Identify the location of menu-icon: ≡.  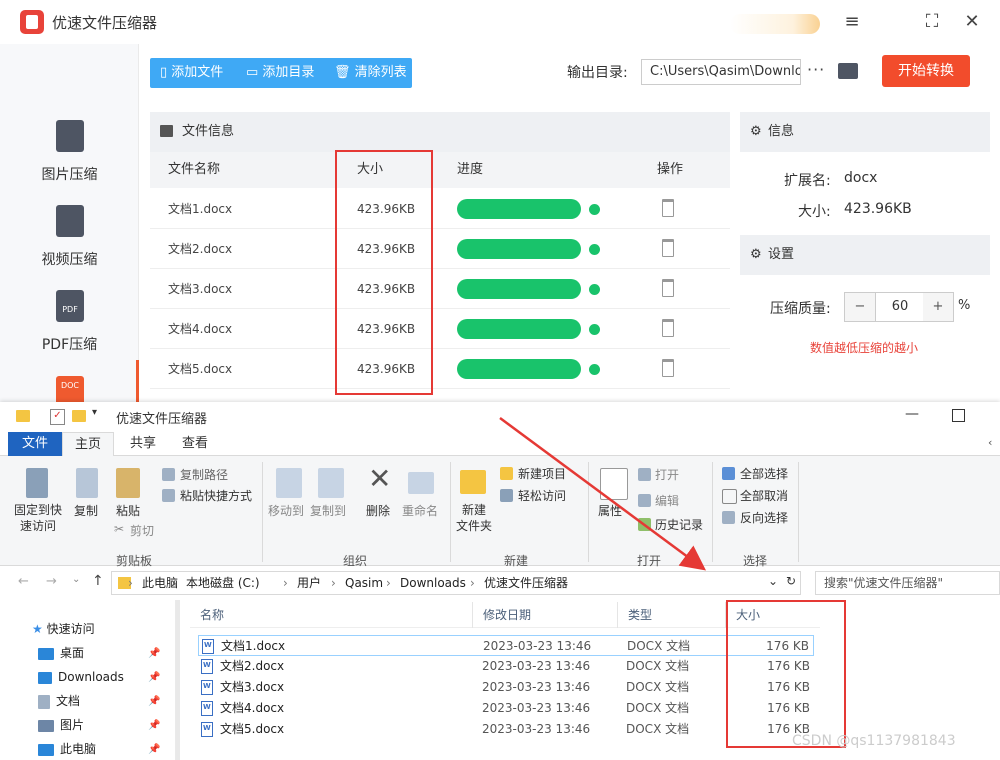
(852, 22).